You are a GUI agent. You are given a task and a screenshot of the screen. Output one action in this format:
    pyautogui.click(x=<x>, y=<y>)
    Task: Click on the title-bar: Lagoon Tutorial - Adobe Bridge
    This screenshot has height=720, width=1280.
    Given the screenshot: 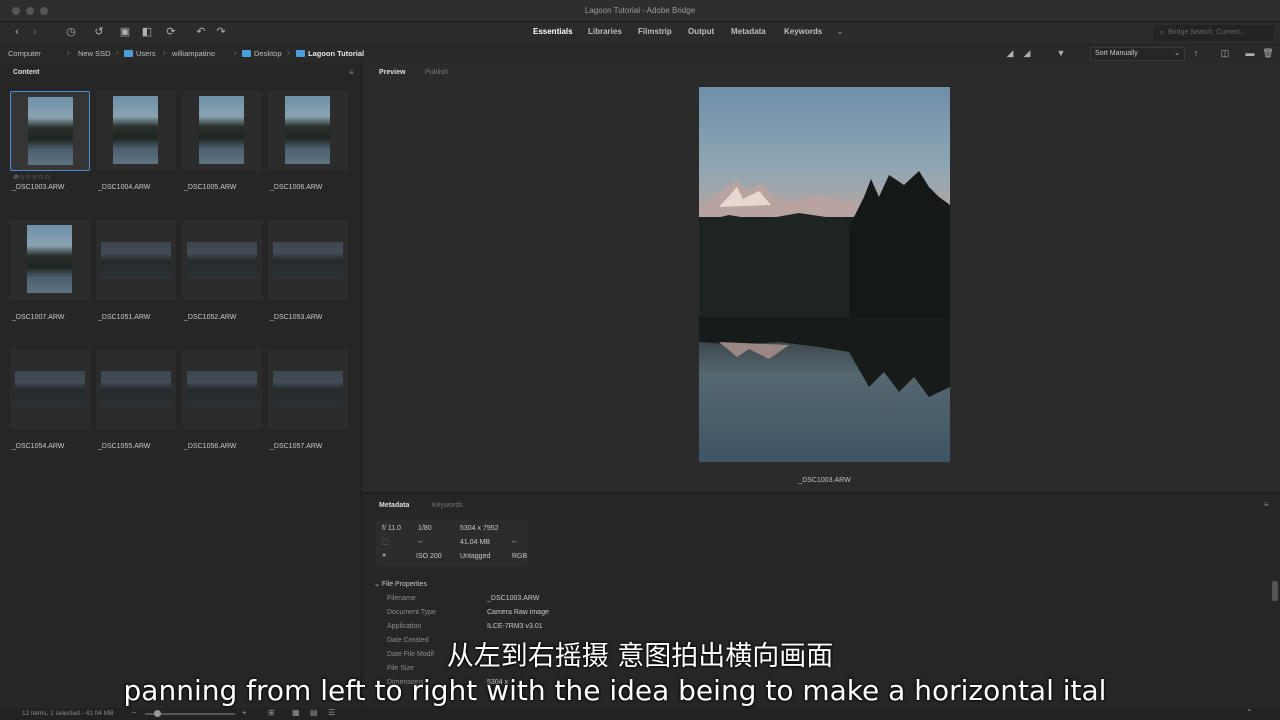 What is the action you would take?
    pyautogui.click(x=640, y=11)
    